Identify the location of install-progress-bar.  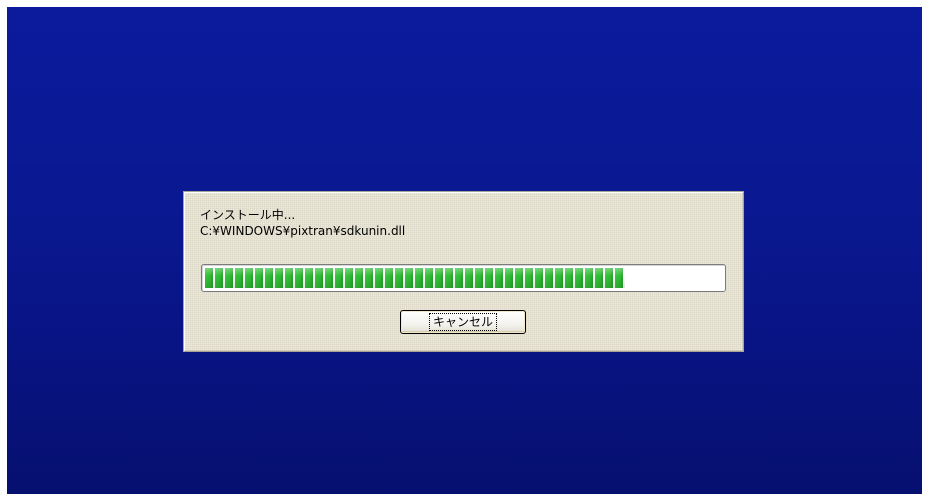
(463, 278).